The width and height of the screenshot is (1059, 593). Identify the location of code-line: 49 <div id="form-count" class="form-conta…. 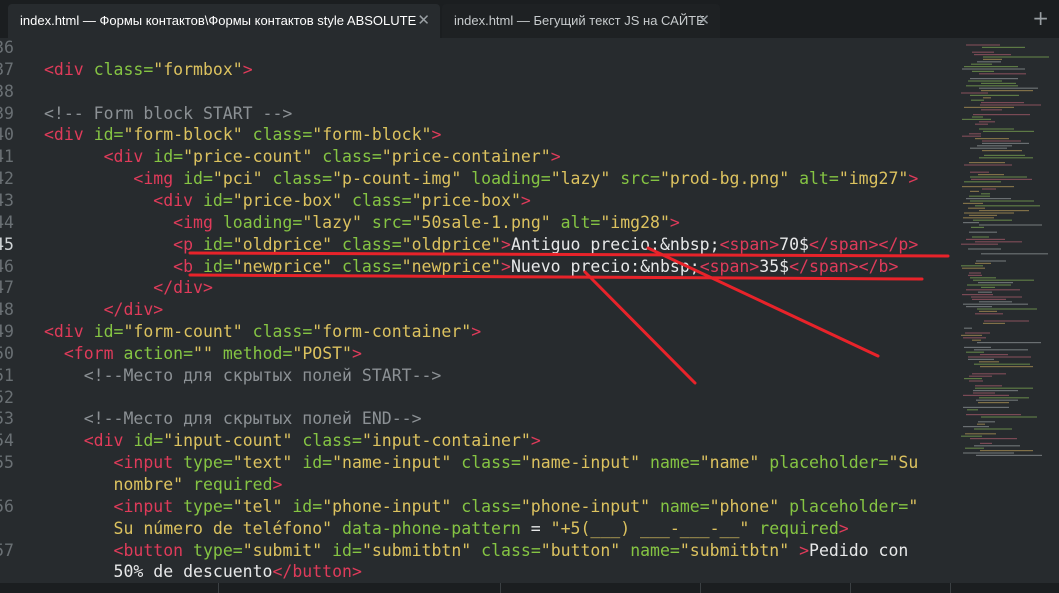
(475, 332).